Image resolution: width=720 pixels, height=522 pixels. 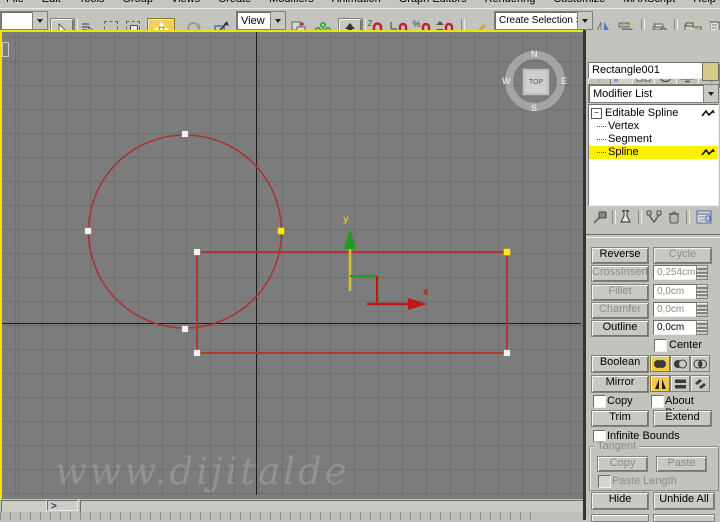 I want to click on menu-maxscript: MAXScript, so click(x=649, y=2).